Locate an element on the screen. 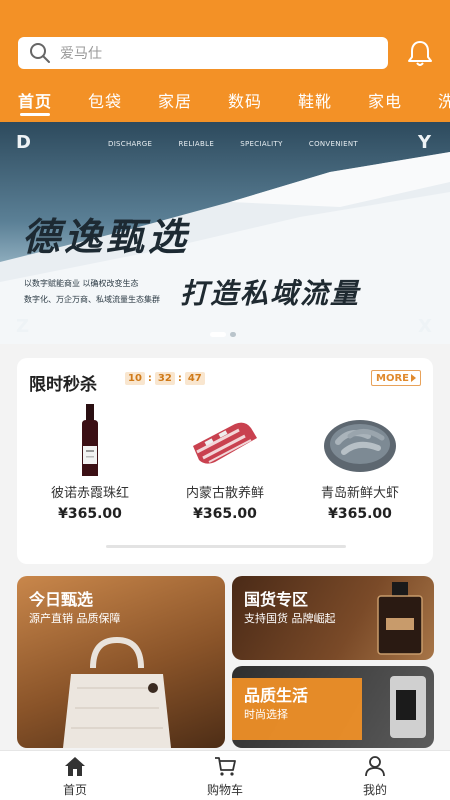 The width and height of the screenshot is (450, 800). carousel-dot is located at coordinates (233, 334).